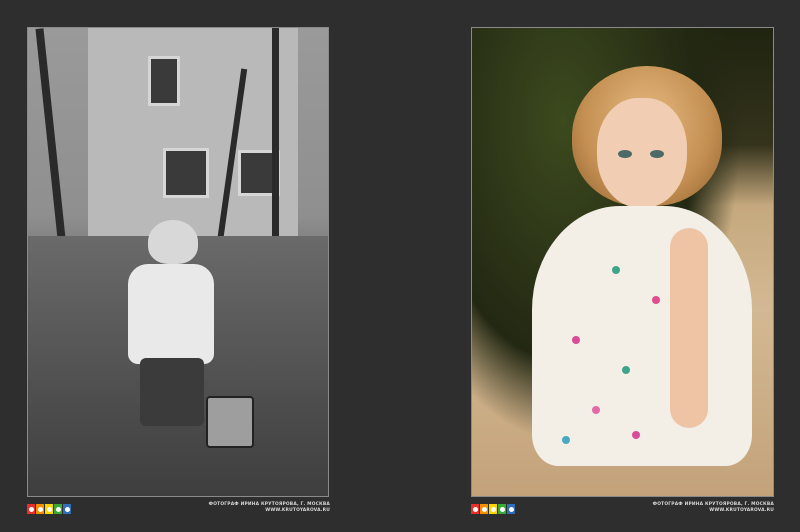  What do you see at coordinates (173, 242) in the screenshot?
I see `photo-child-hat` at bounding box center [173, 242].